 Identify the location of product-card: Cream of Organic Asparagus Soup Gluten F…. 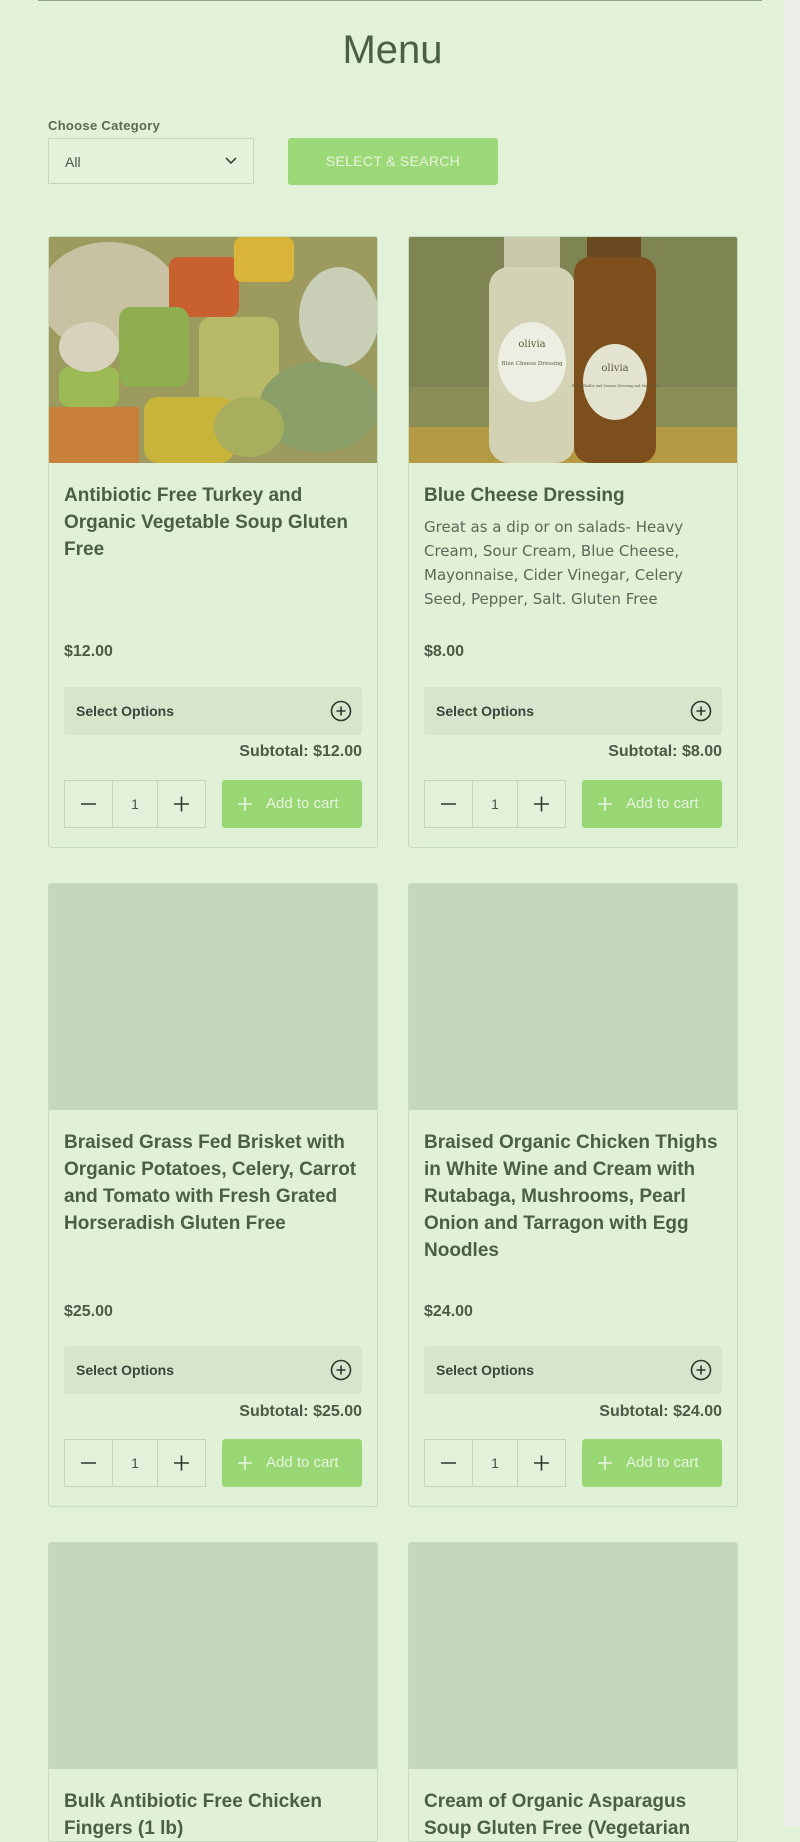
(573, 1692).